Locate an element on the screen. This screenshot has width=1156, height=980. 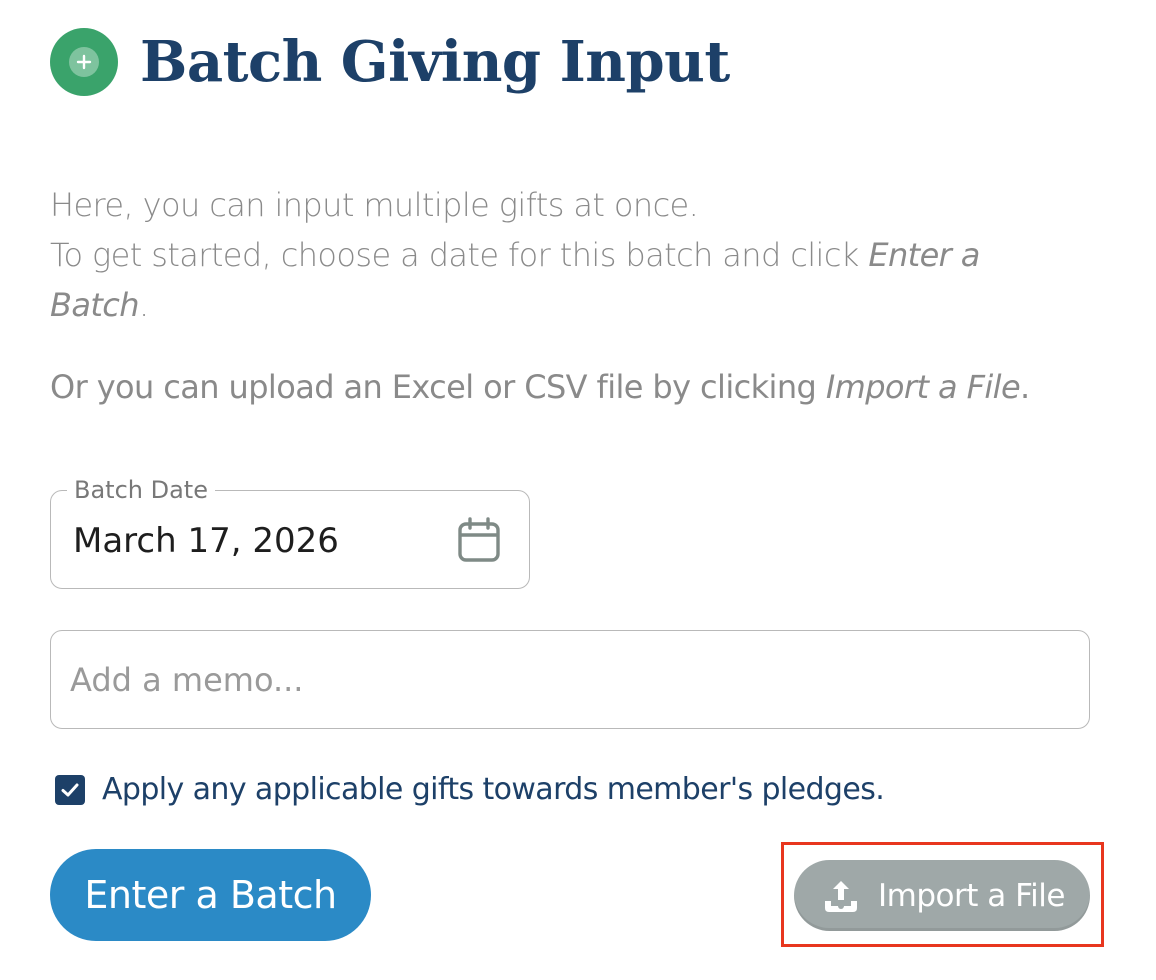
import-file-emphasis: Import a File is located at coordinates (923, 387).